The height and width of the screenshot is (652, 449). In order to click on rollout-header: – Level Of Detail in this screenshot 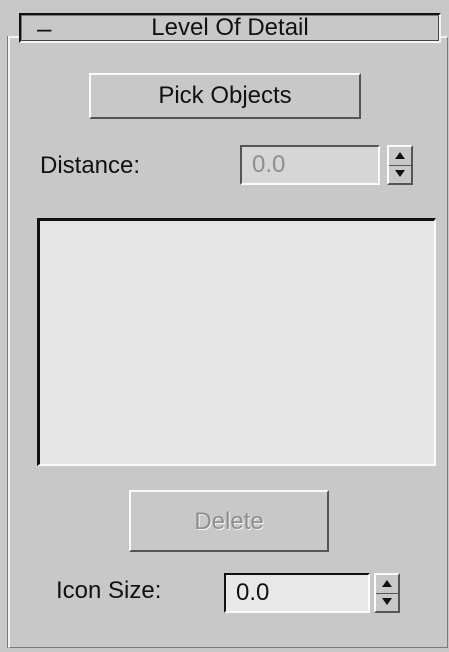, I will do `click(230, 28)`.